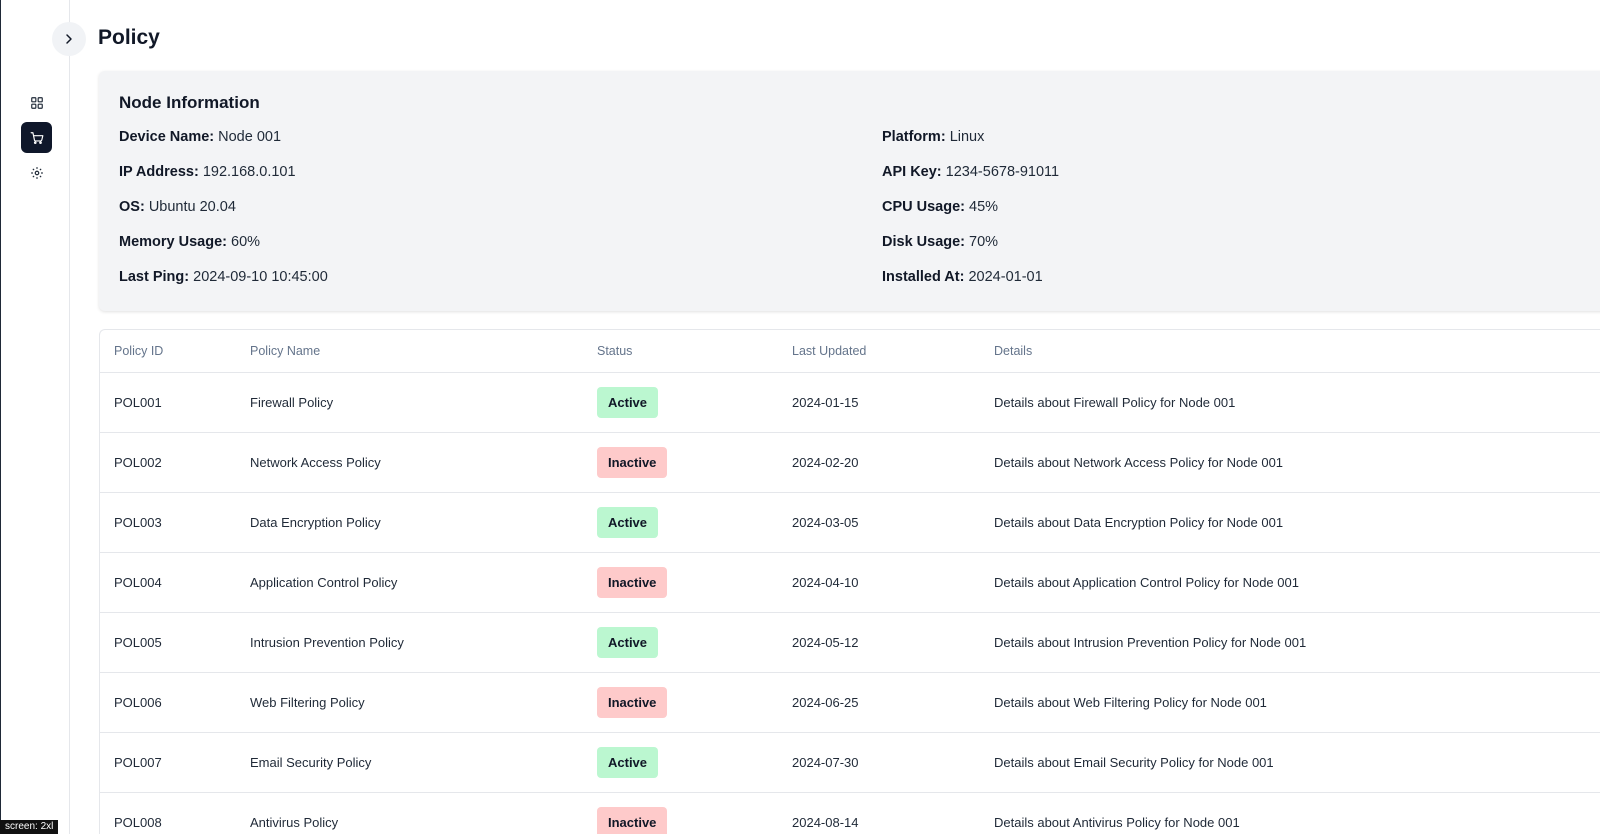 The width and height of the screenshot is (1600, 834). What do you see at coordinates (893, 522) in the screenshot?
I see `last-updated-cell: 2024-03-05` at bounding box center [893, 522].